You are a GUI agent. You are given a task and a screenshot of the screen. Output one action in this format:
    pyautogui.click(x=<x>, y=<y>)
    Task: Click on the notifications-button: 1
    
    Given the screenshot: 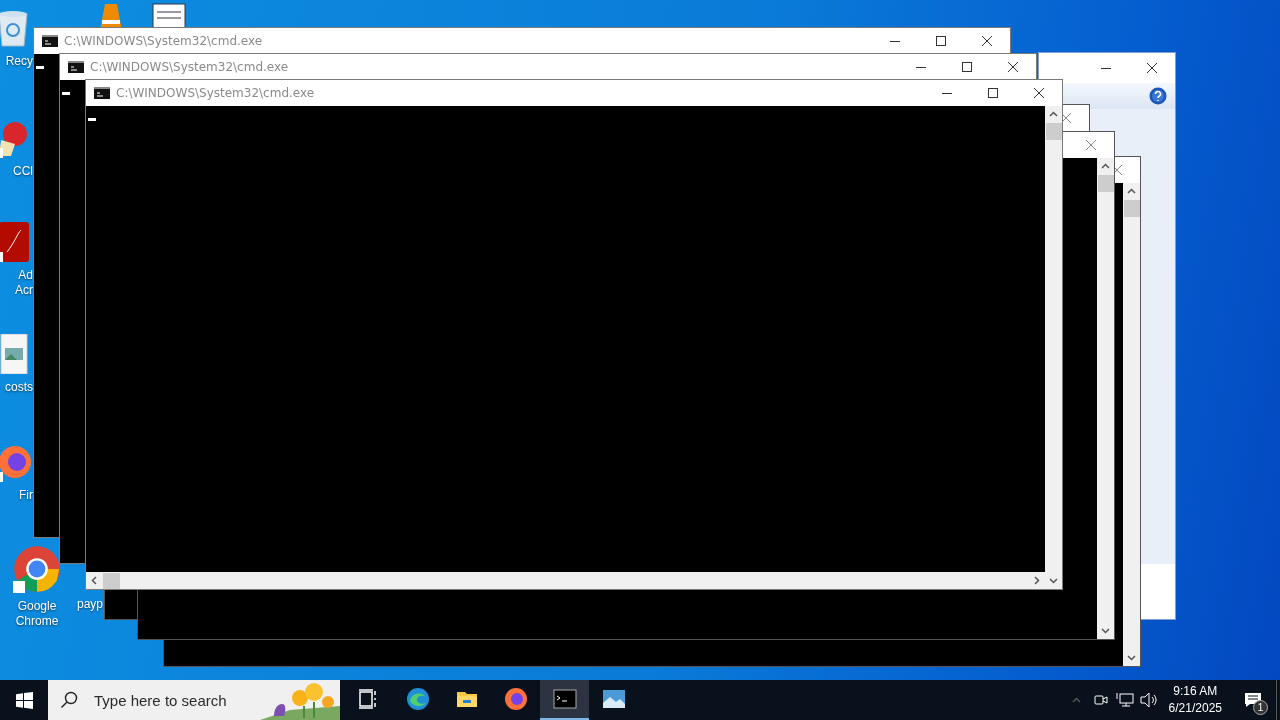 What is the action you would take?
    pyautogui.click(x=1253, y=700)
    